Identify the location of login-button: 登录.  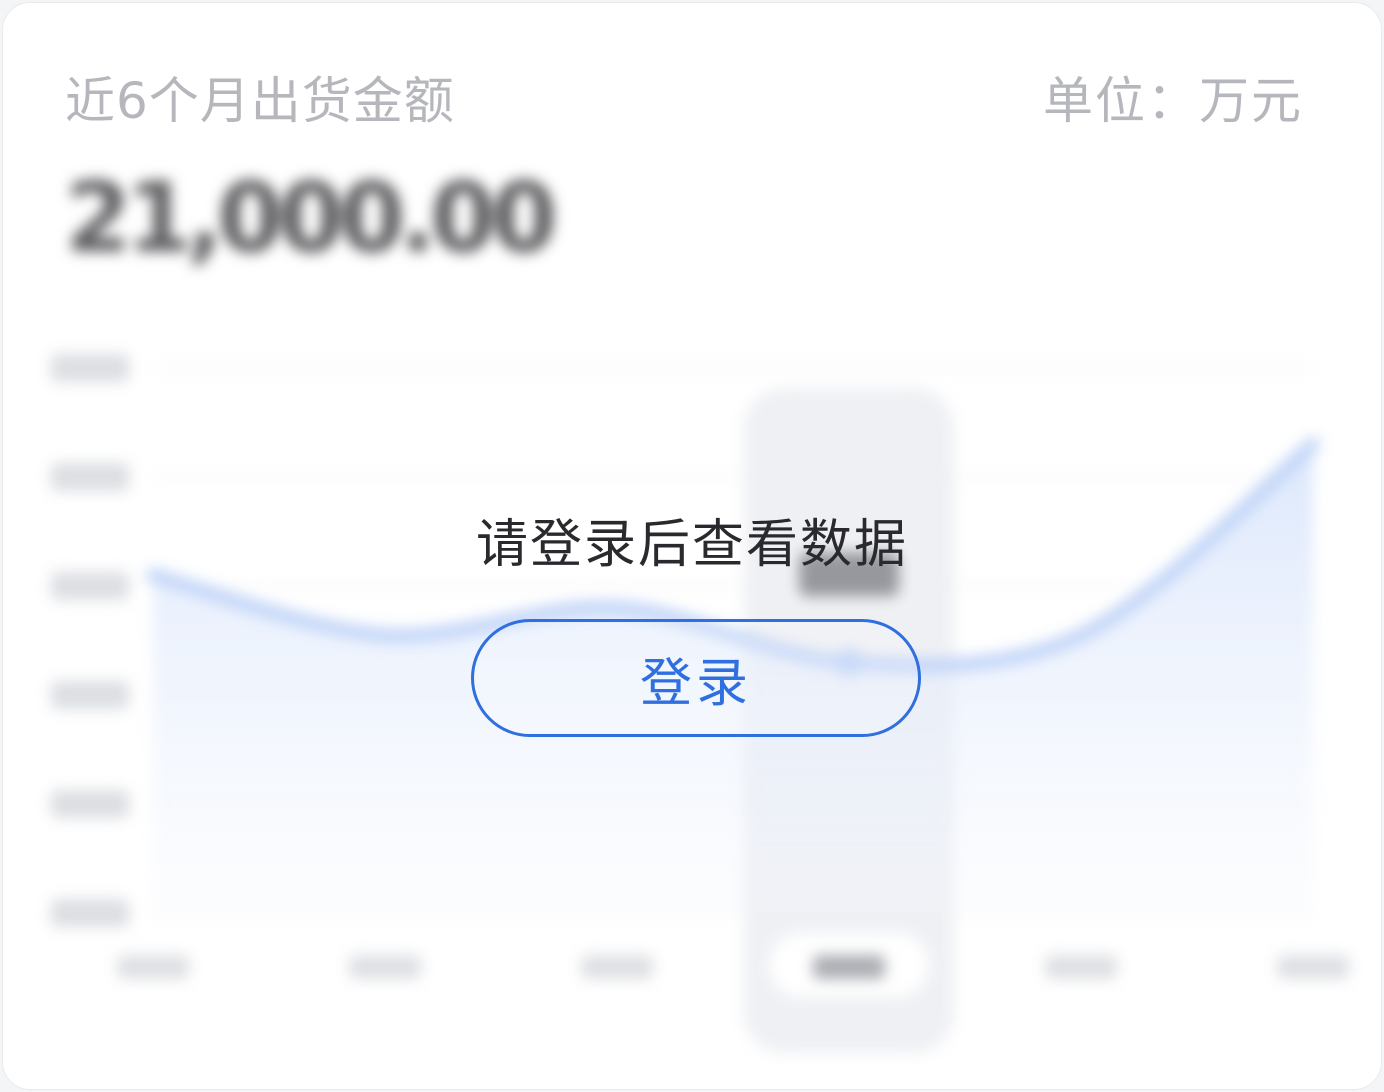
(696, 678).